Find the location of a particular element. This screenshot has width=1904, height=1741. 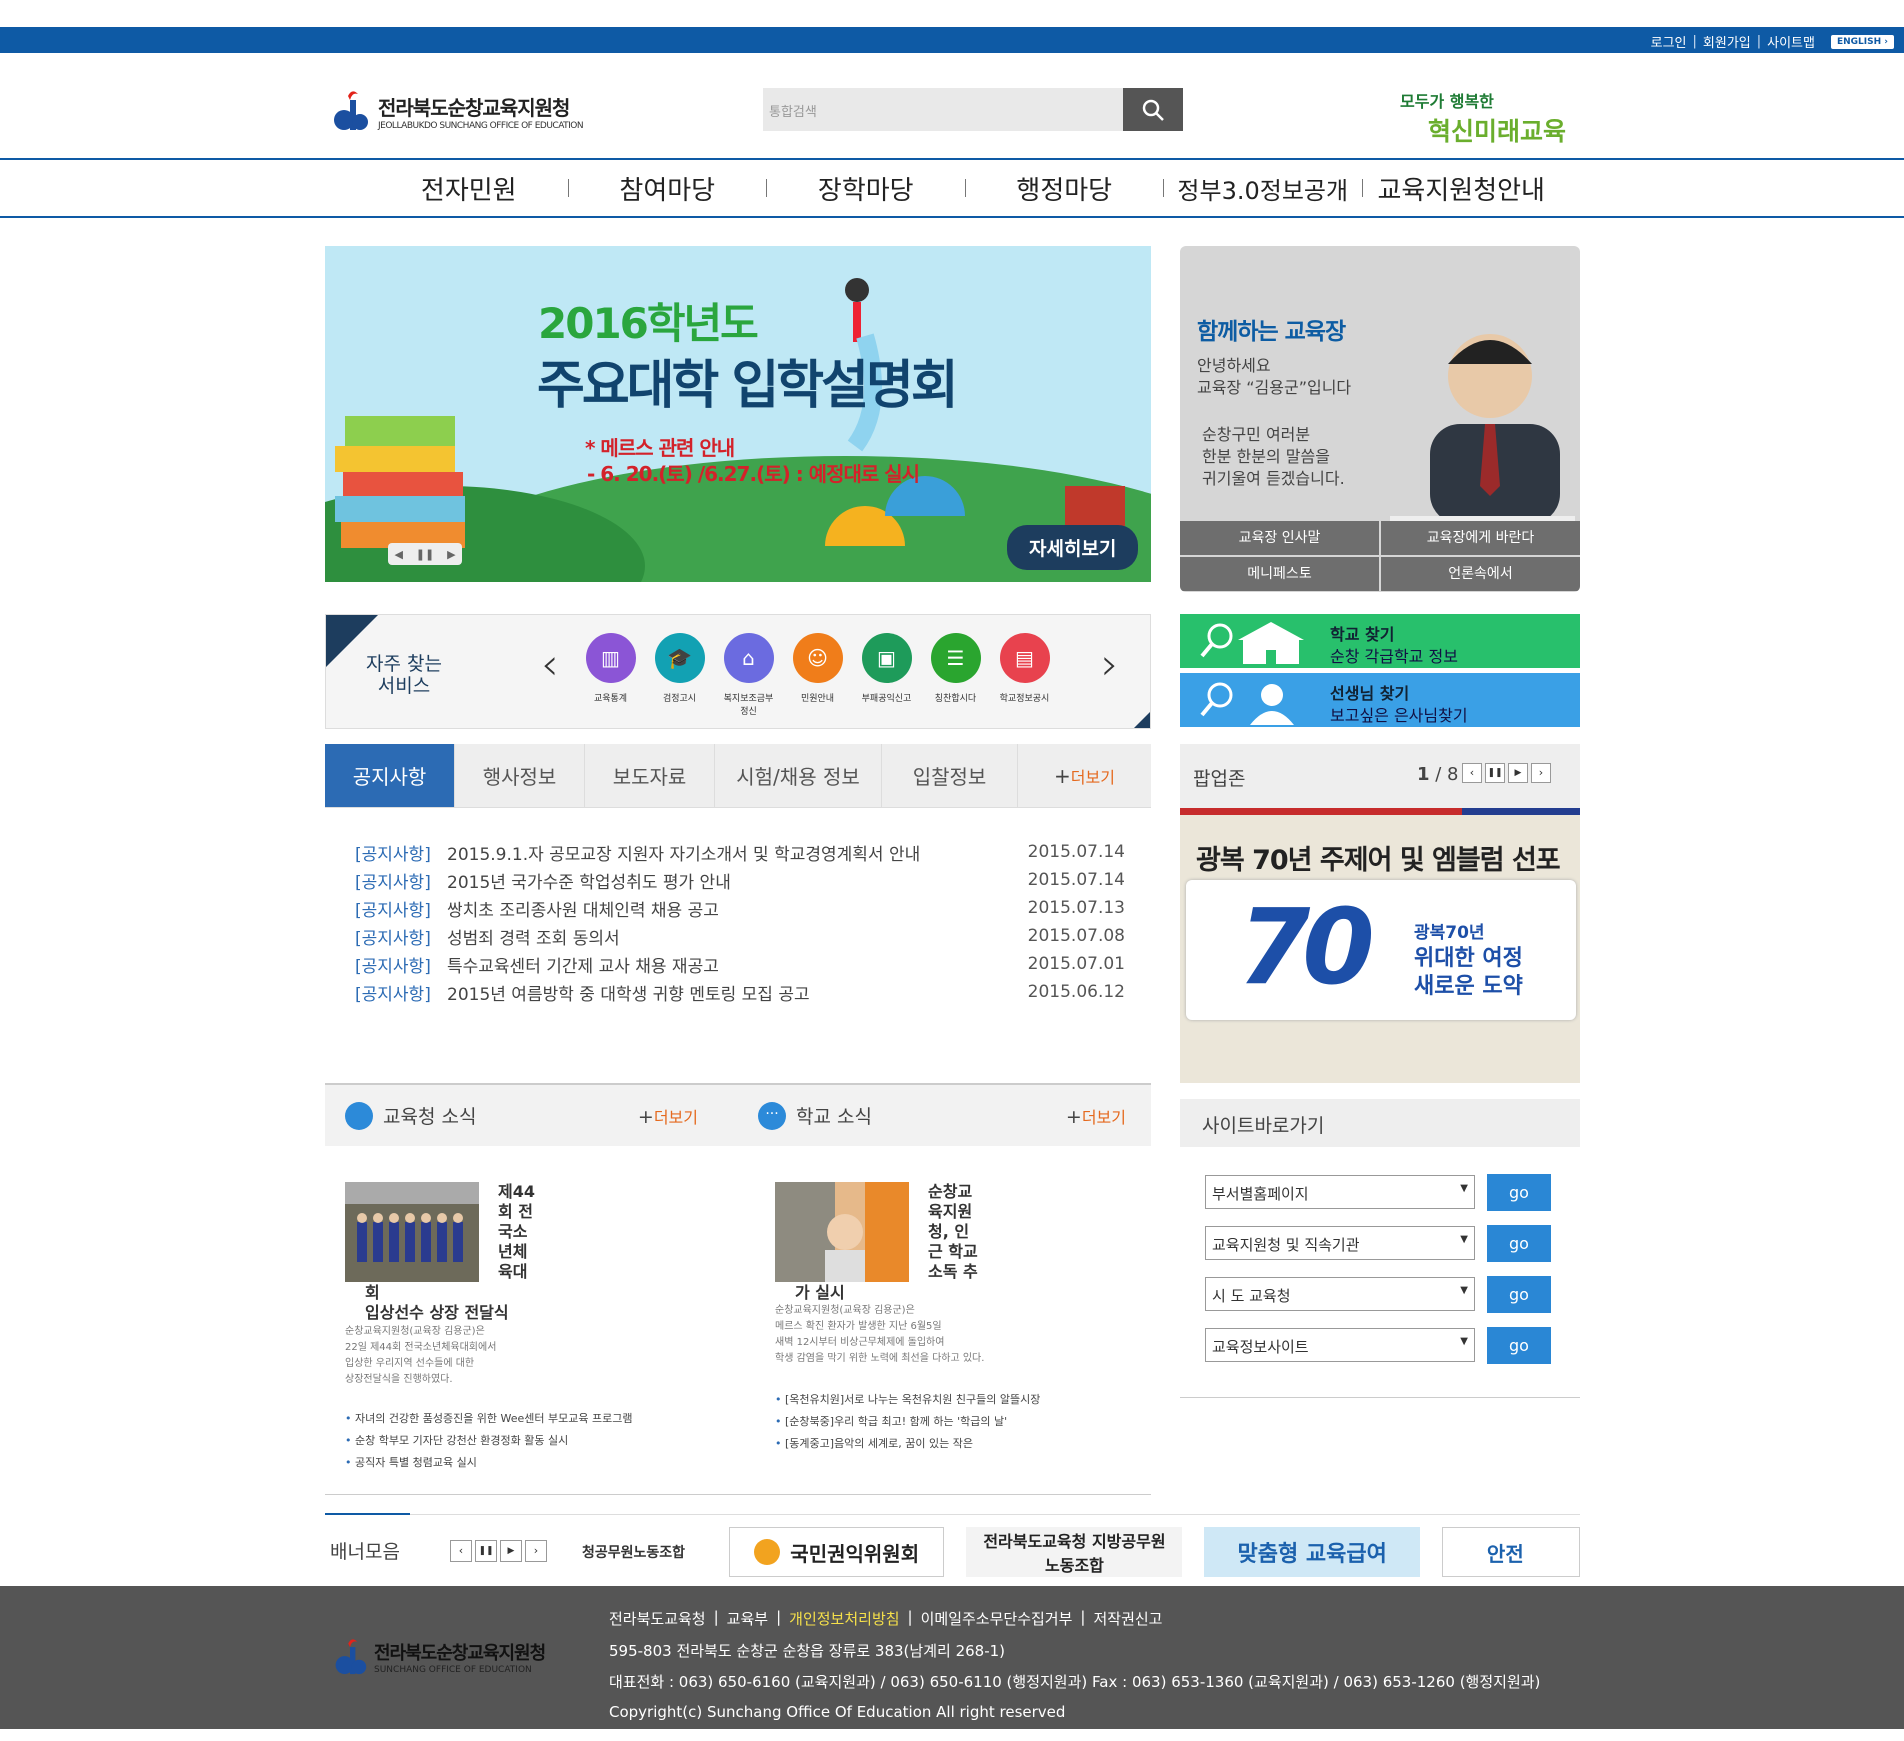

footer-link: 저작권신고 is located at coordinates (1127, 1618).